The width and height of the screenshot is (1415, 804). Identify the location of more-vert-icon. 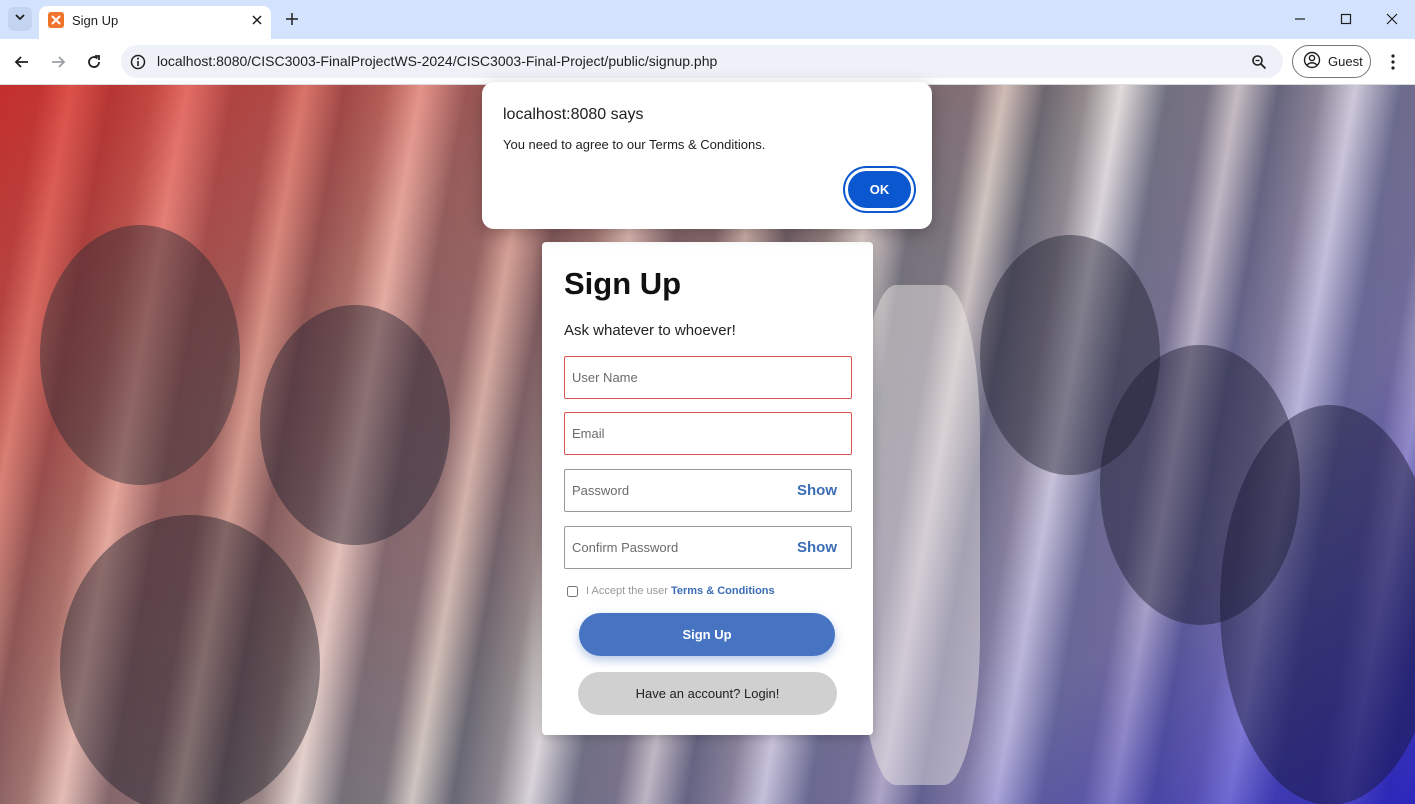
(1393, 62).